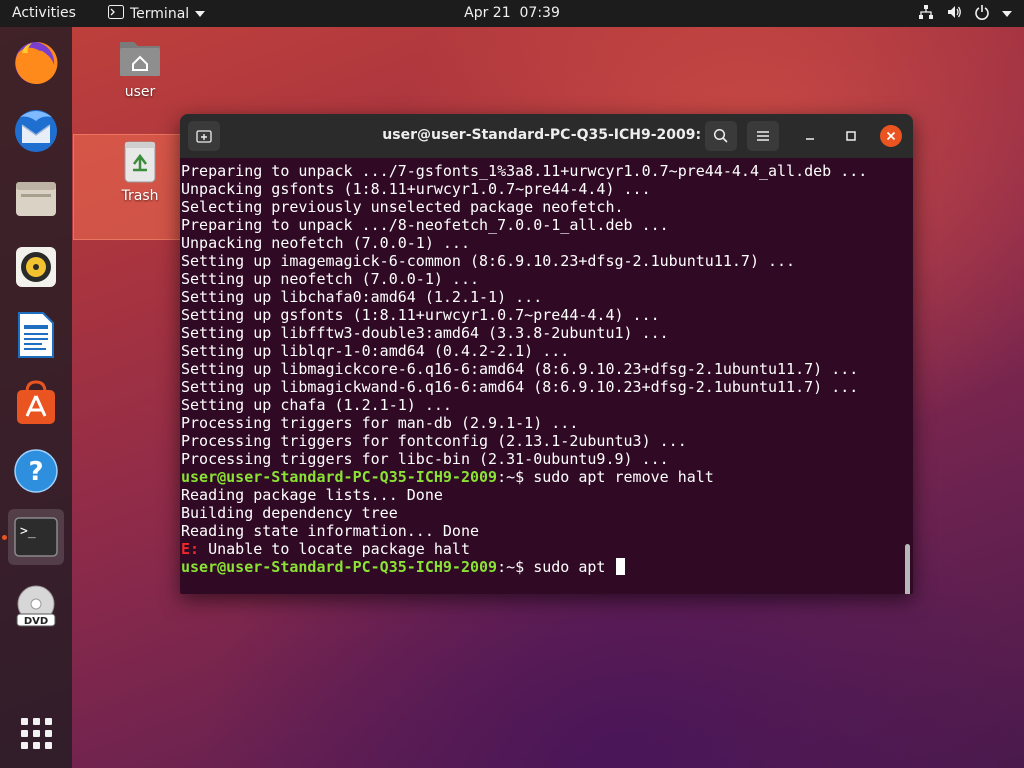  What do you see at coordinates (140, 196) in the screenshot?
I see `desktop-icon-label: Trash` at bounding box center [140, 196].